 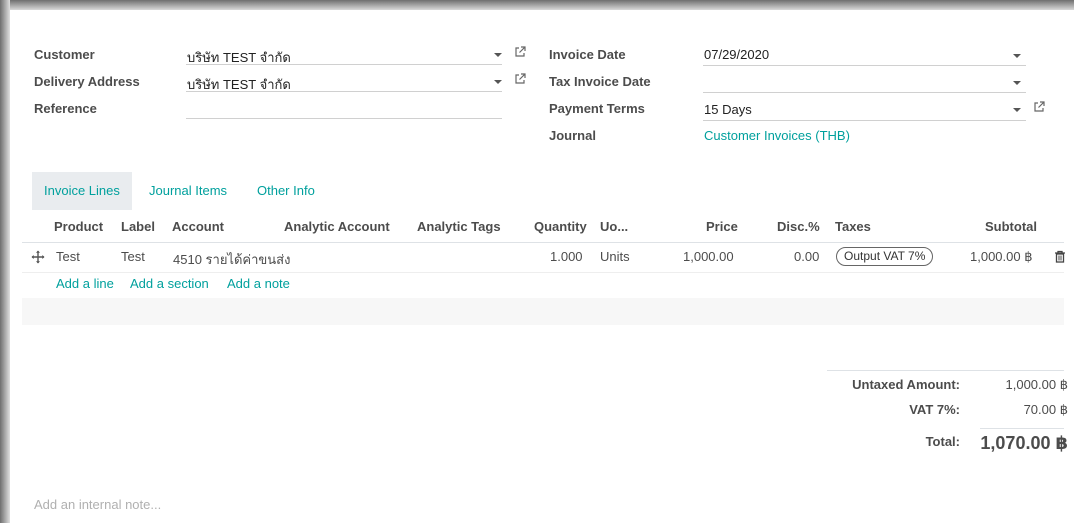 What do you see at coordinates (798, 226) in the screenshot?
I see `col-disc: Disc.%` at bounding box center [798, 226].